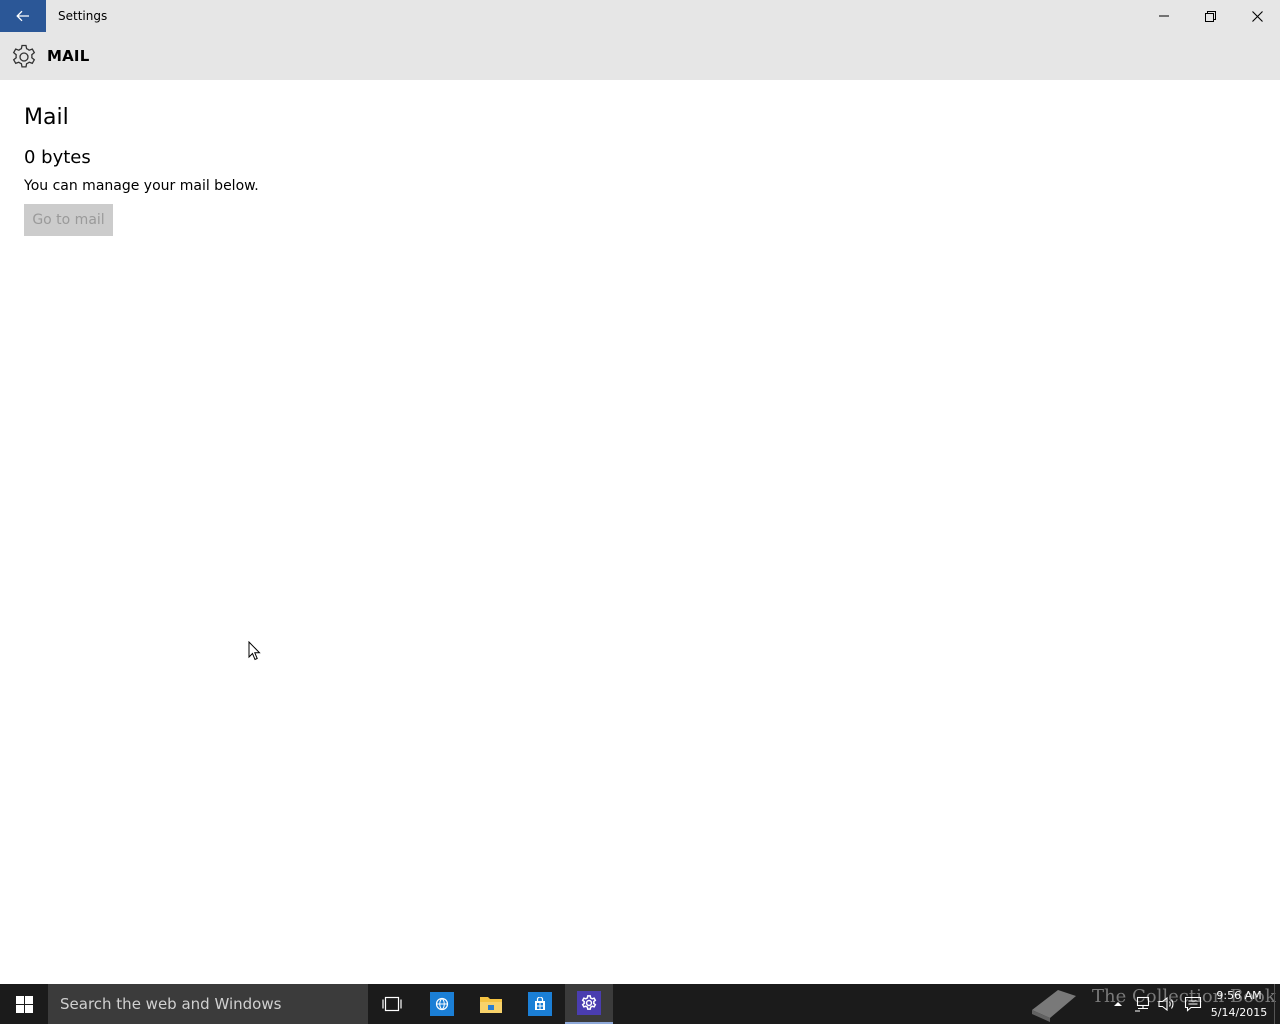  What do you see at coordinates (1239, 995) in the screenshot?
I see `clock-time: 9:56 AM` at bounding box center [1239, 995].